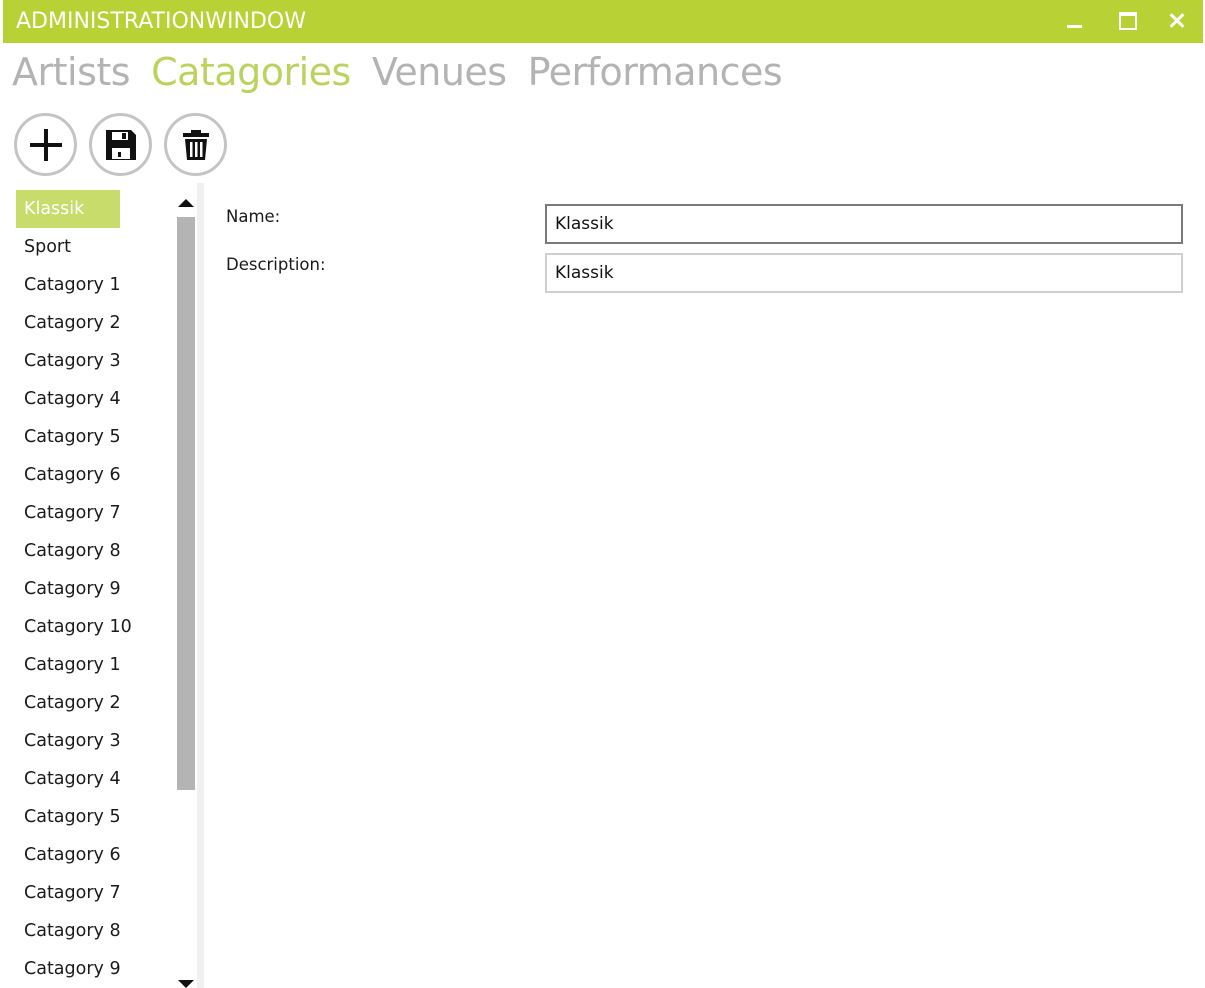  I want to click on scroll-up-arrow-icon, so click(186, 203).